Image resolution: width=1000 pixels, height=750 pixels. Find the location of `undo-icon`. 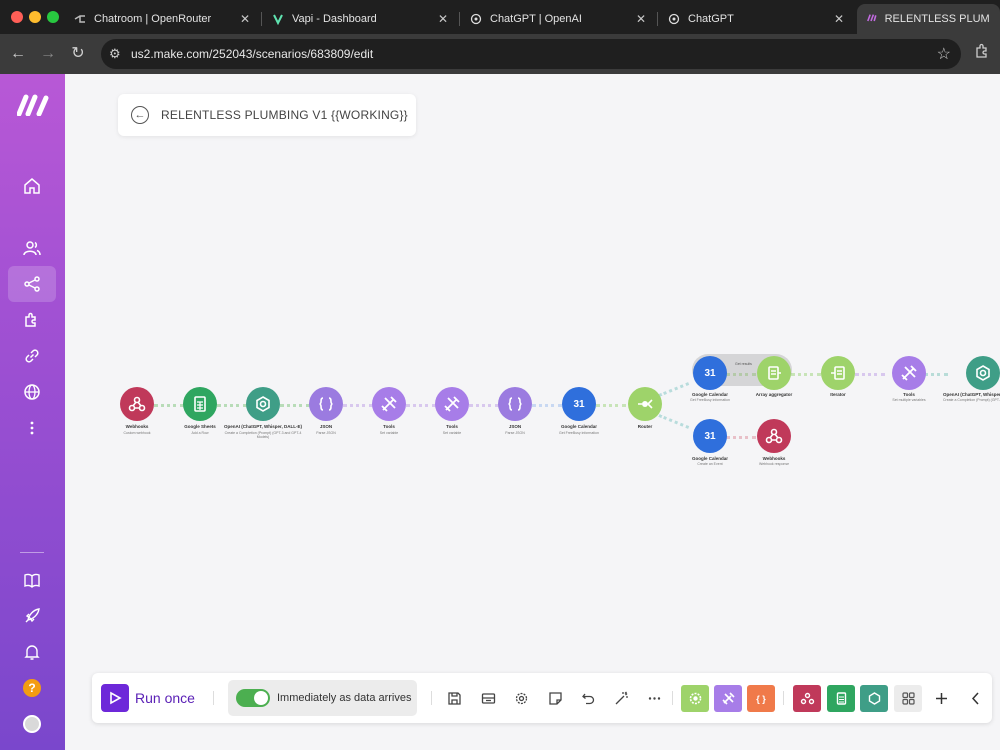

undo-icon is located at coordinates (587, 698).